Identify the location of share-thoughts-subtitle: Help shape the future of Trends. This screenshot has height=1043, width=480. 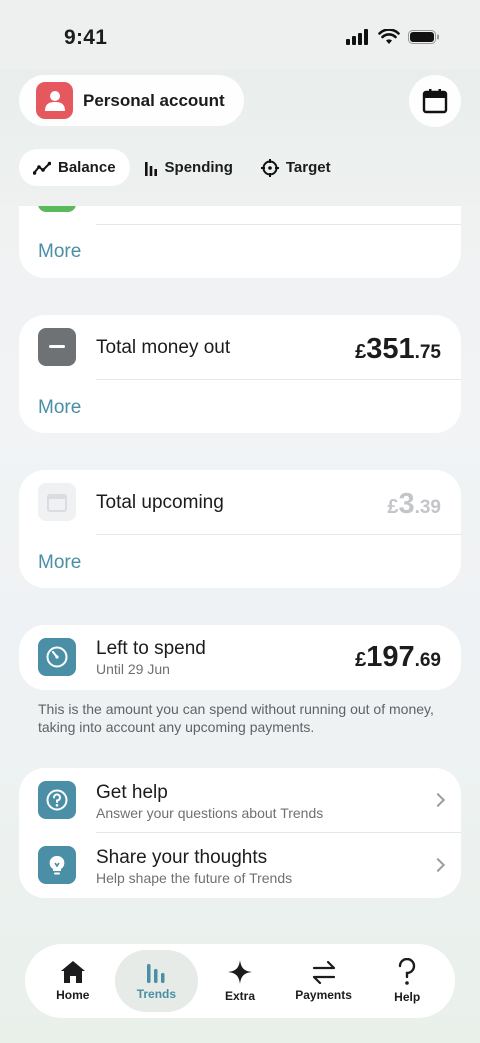
(194, 878).